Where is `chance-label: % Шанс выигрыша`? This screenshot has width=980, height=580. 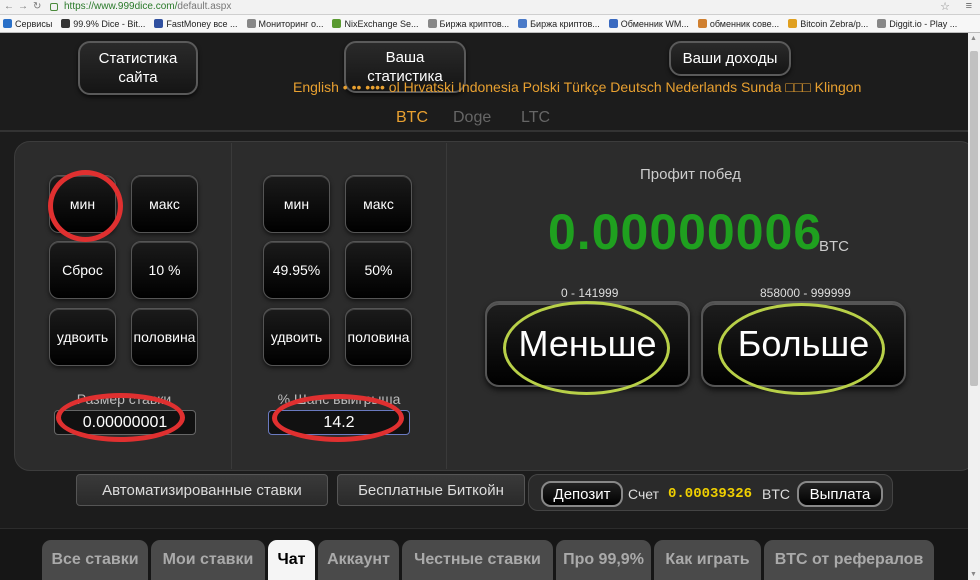
chance-label: % Шанс выигрыша is located at coordinates (339, 399).